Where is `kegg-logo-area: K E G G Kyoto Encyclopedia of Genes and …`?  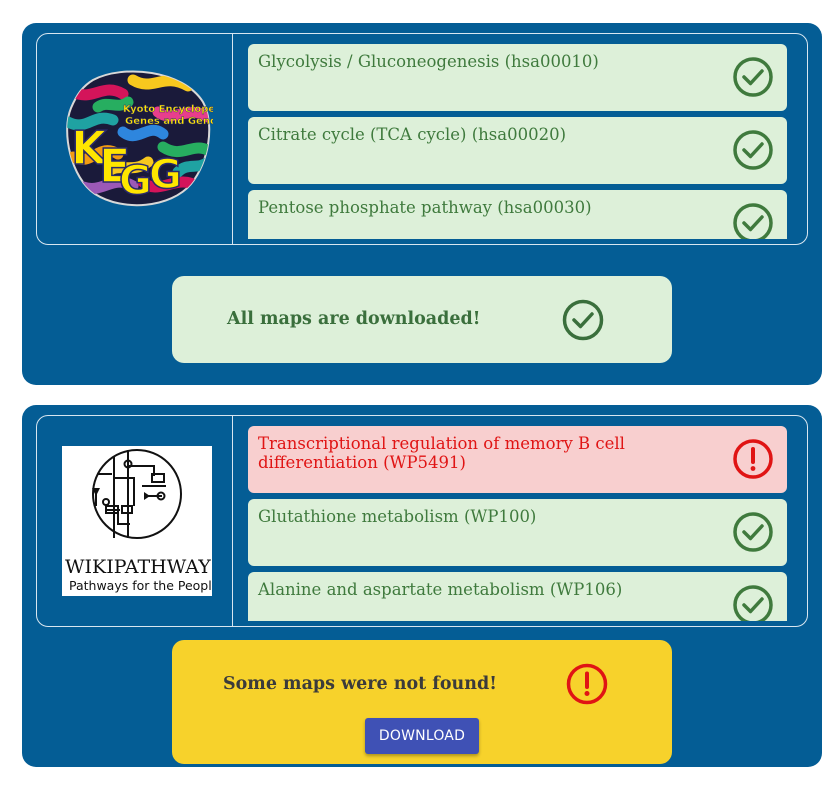
kegg-logo-area: K E G G Kyoto Encyclopedia of Genes and … is located at coordinates (135, 139).